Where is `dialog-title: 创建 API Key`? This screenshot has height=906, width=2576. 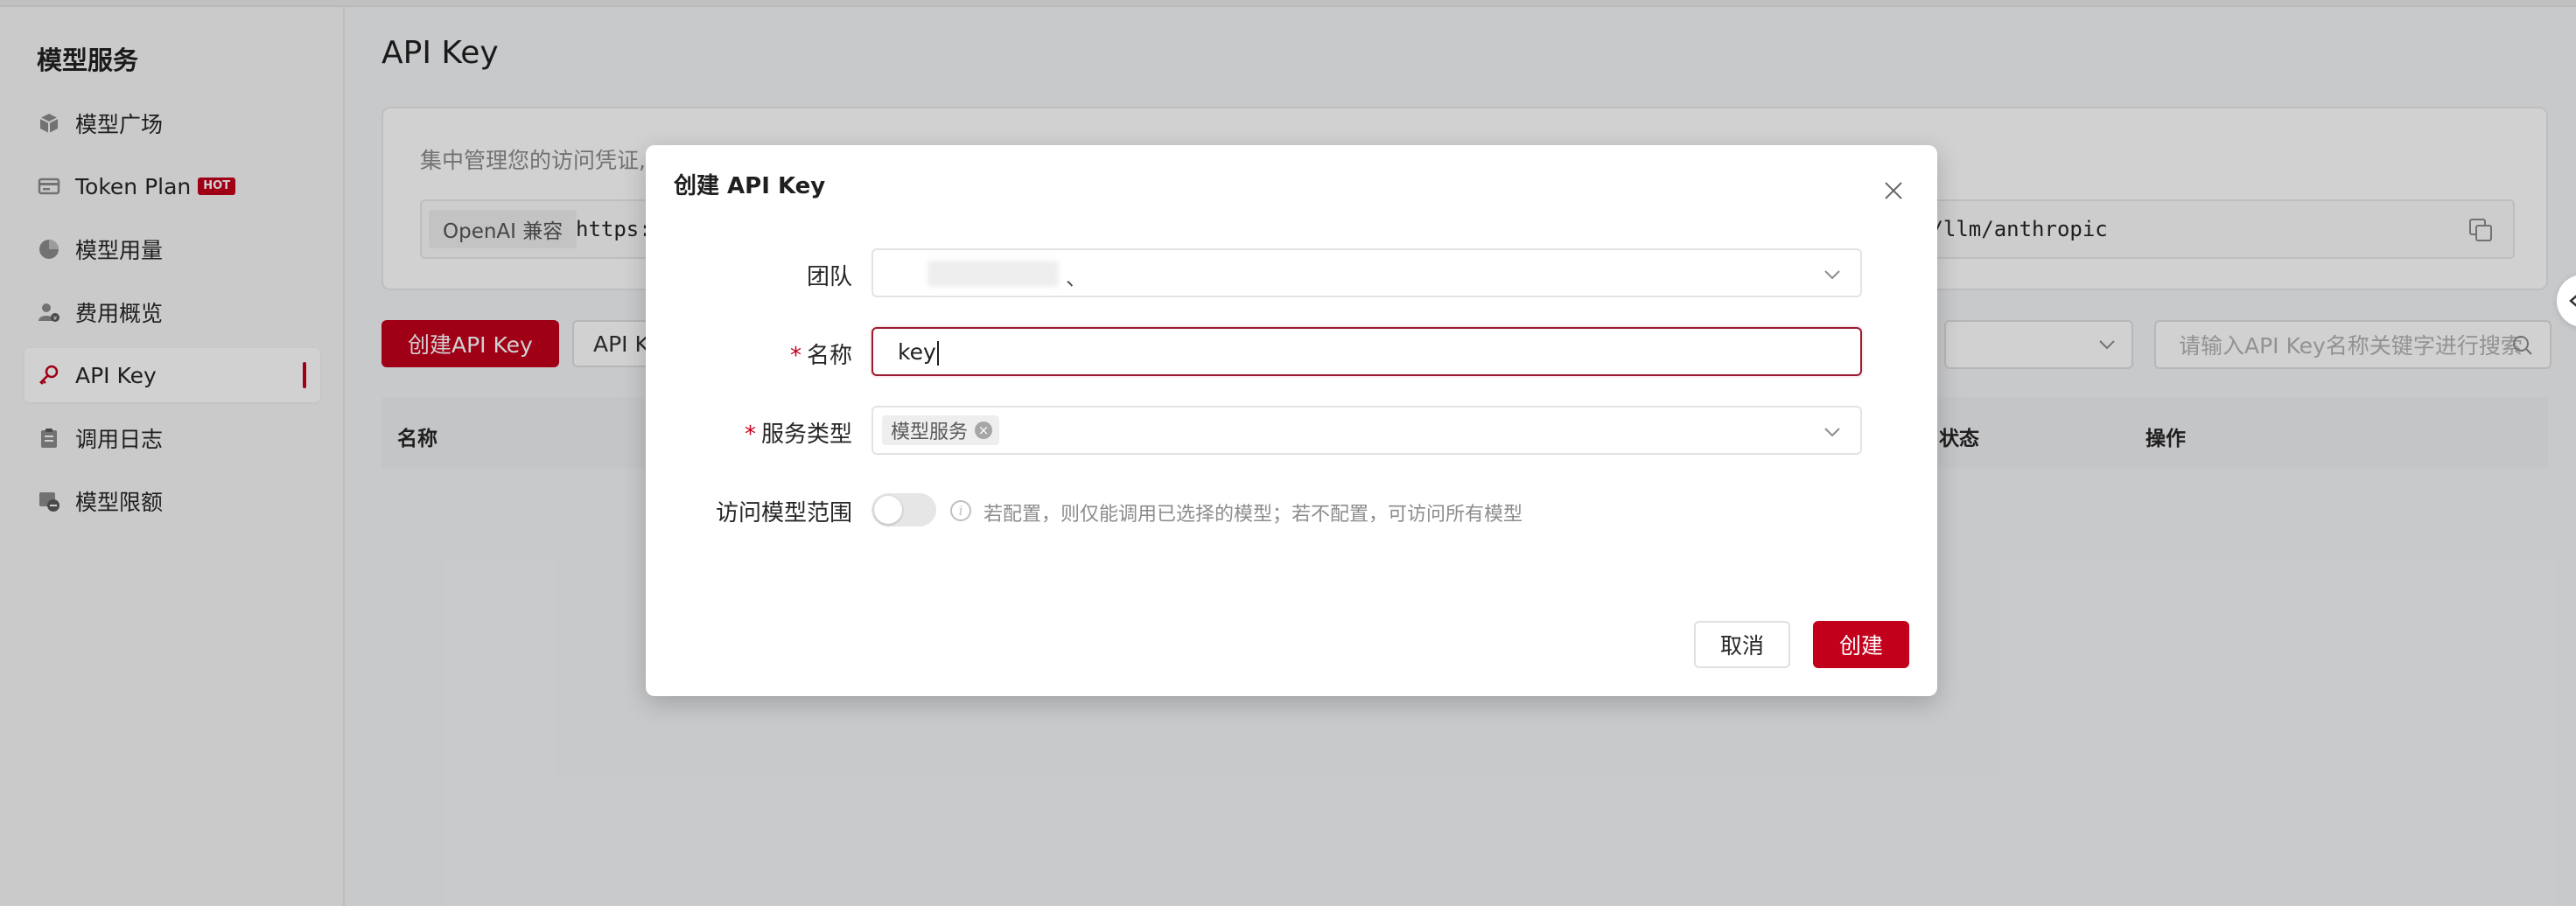 dialog-title: 创建 API Key is located at coordinates (750, 186).